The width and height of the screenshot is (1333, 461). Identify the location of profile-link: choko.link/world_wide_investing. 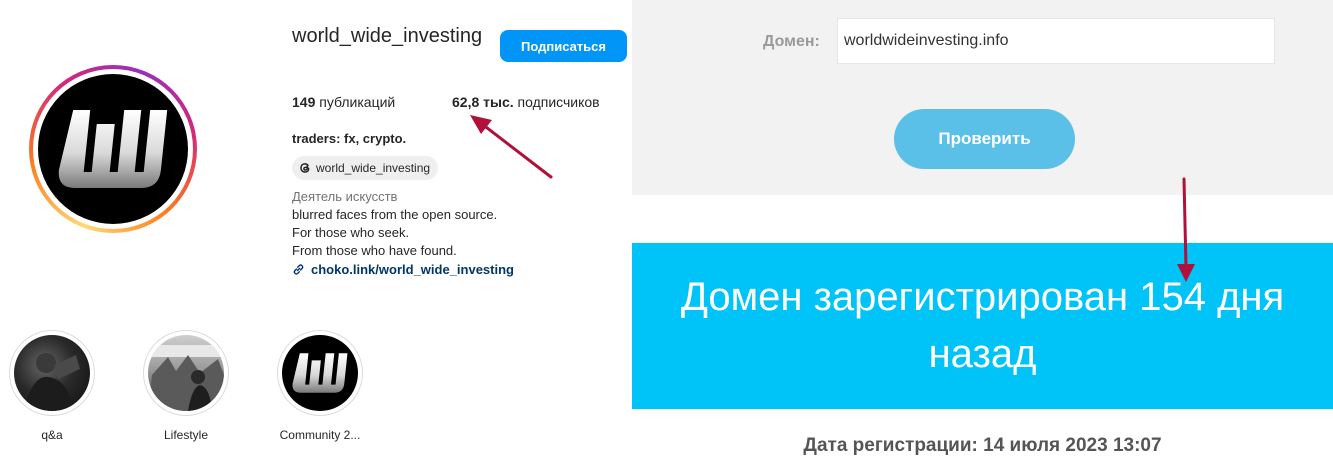
(403, 269).